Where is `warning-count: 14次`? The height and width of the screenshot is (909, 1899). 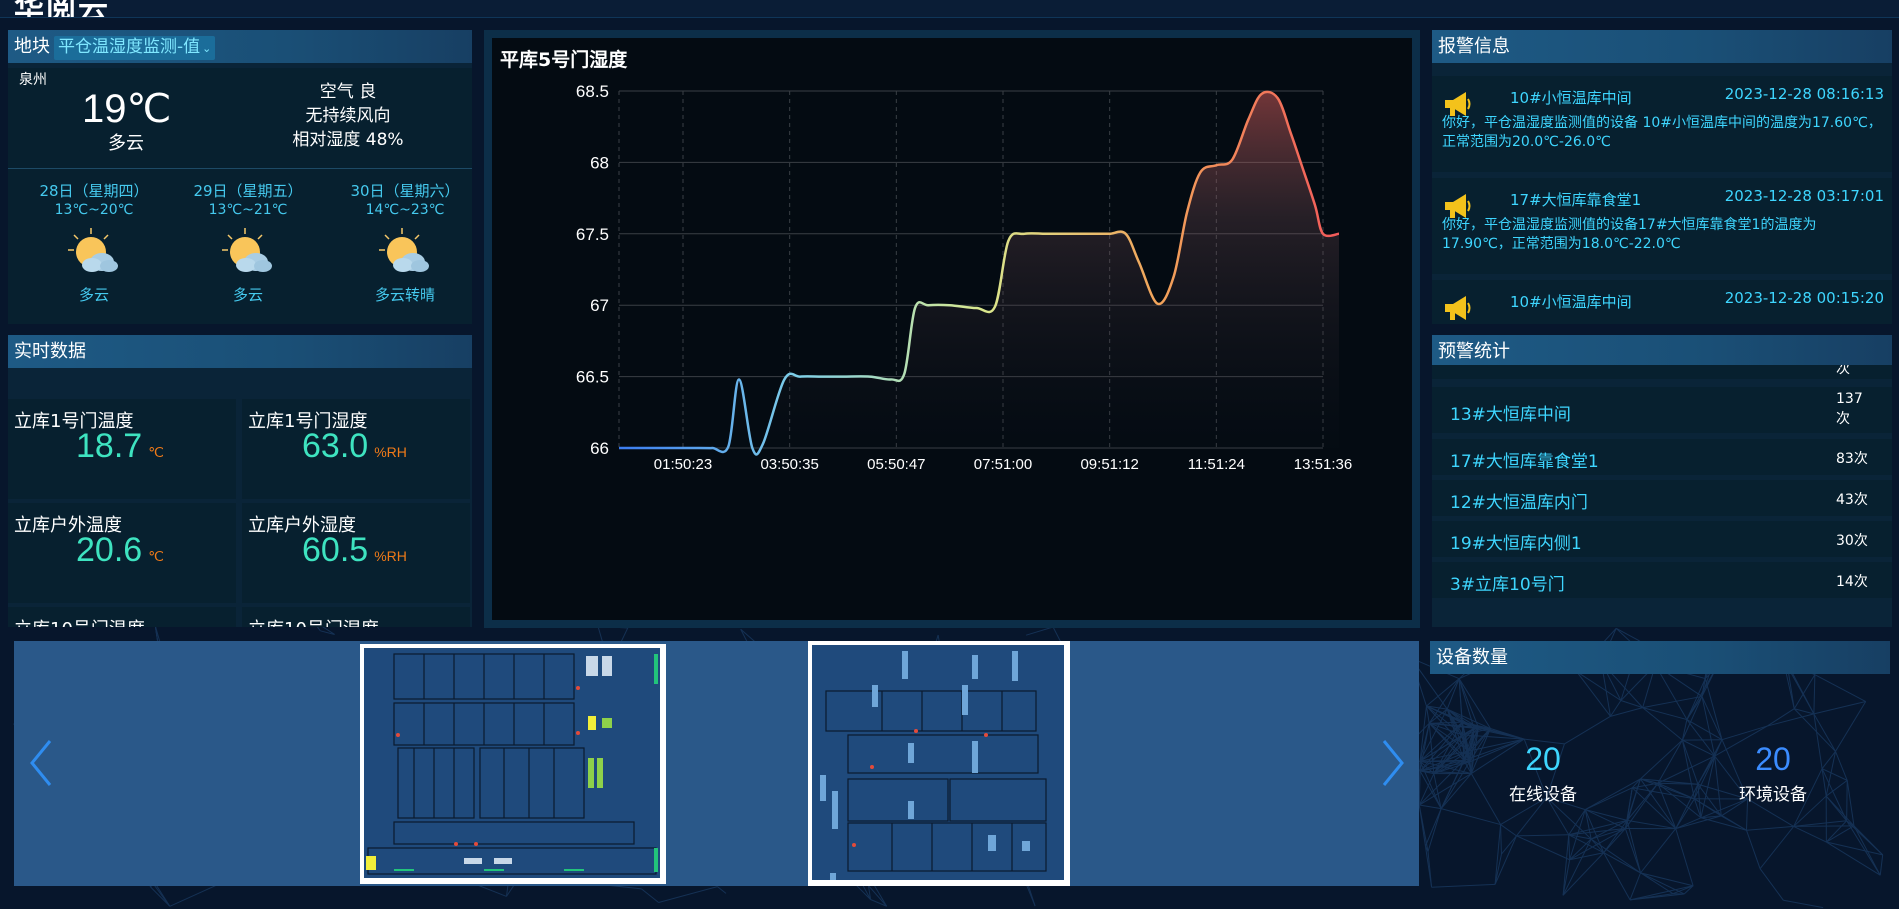
warning-count: 14次 is located at coordinates (1852, 582).